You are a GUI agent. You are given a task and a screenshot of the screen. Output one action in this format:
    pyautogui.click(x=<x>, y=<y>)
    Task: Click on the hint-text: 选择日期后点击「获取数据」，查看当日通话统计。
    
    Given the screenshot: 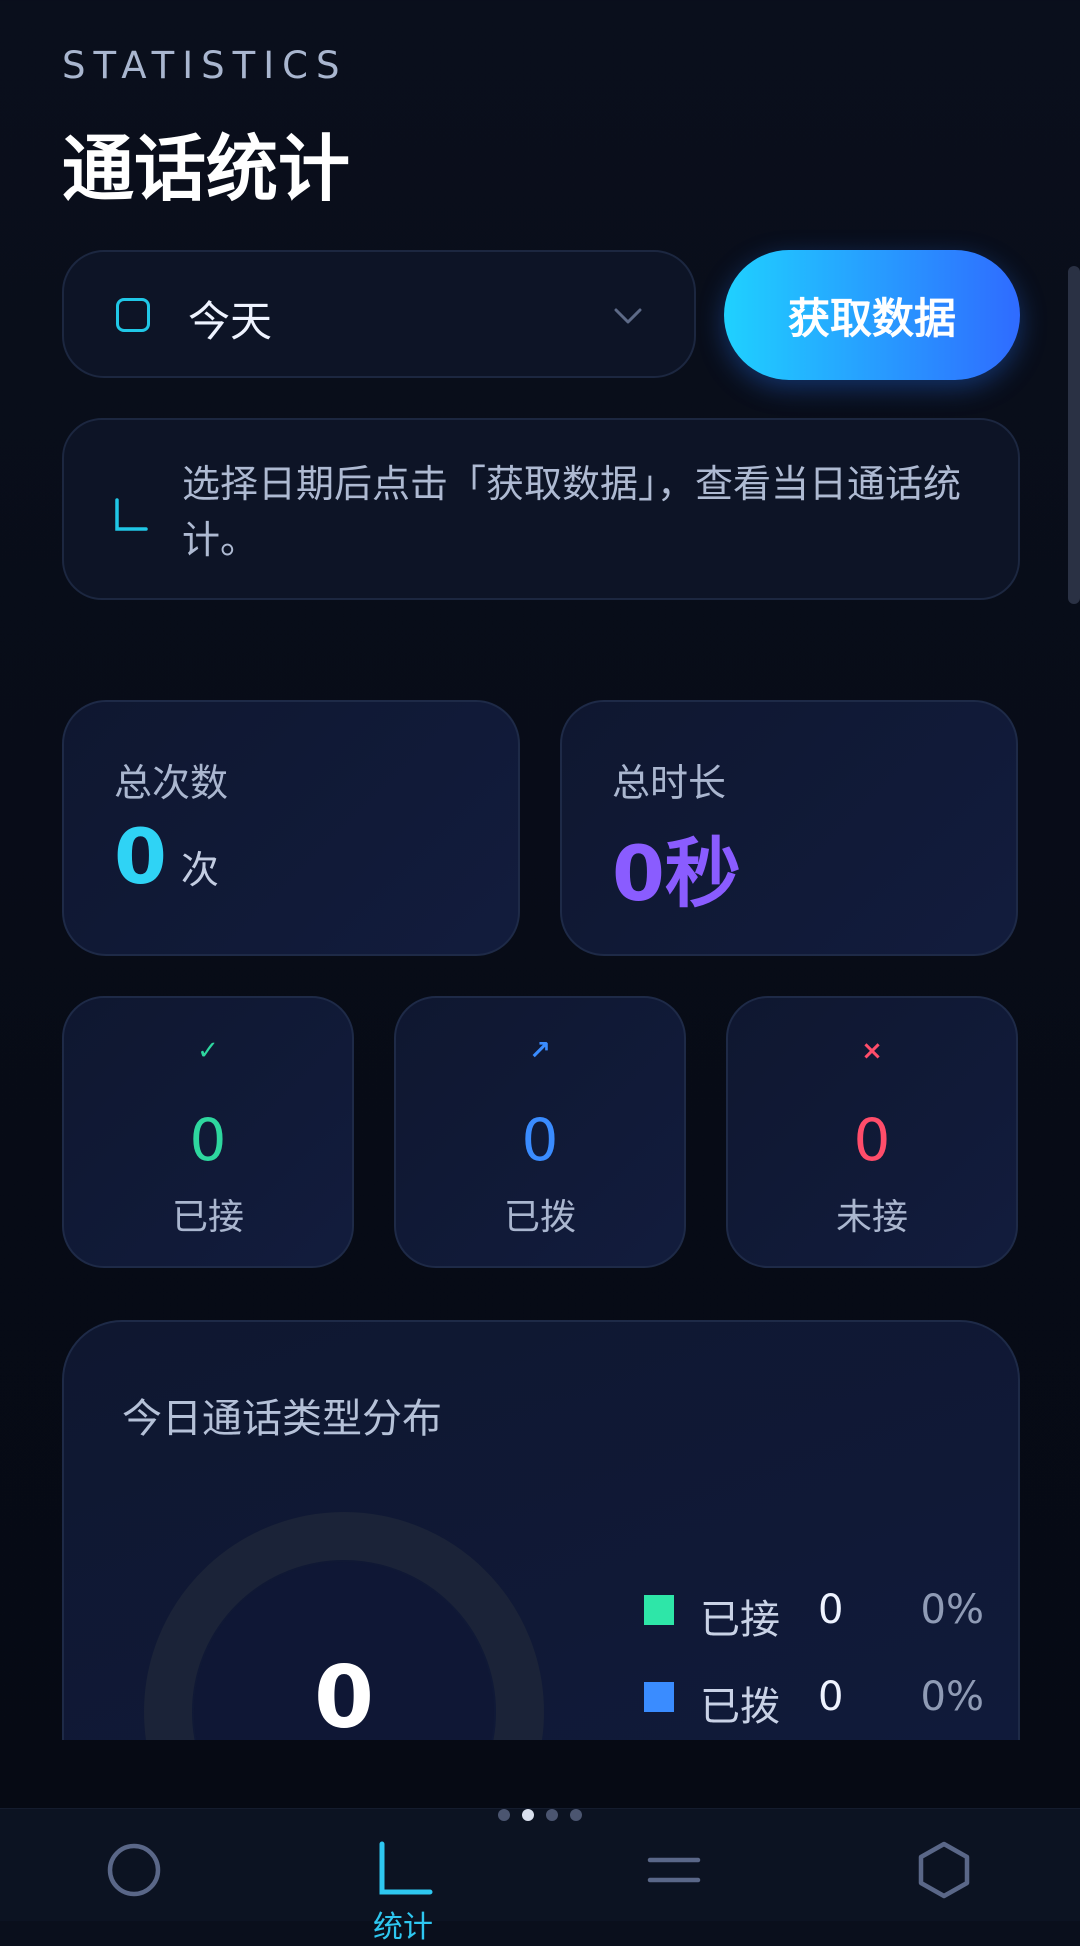 What is the action you would take?
    pyautogui.click(x=572, y=512)
    